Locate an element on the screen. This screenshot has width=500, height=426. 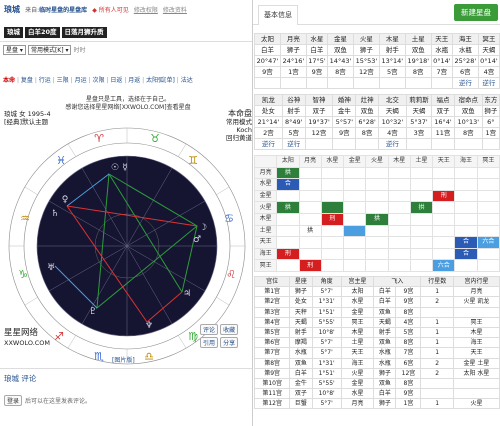
house-cell: 天王 is located at coordinates (357, 353).